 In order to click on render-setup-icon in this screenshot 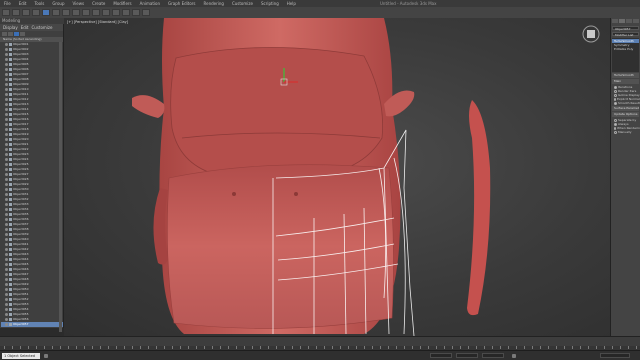, I will do `click(136, 12)`.